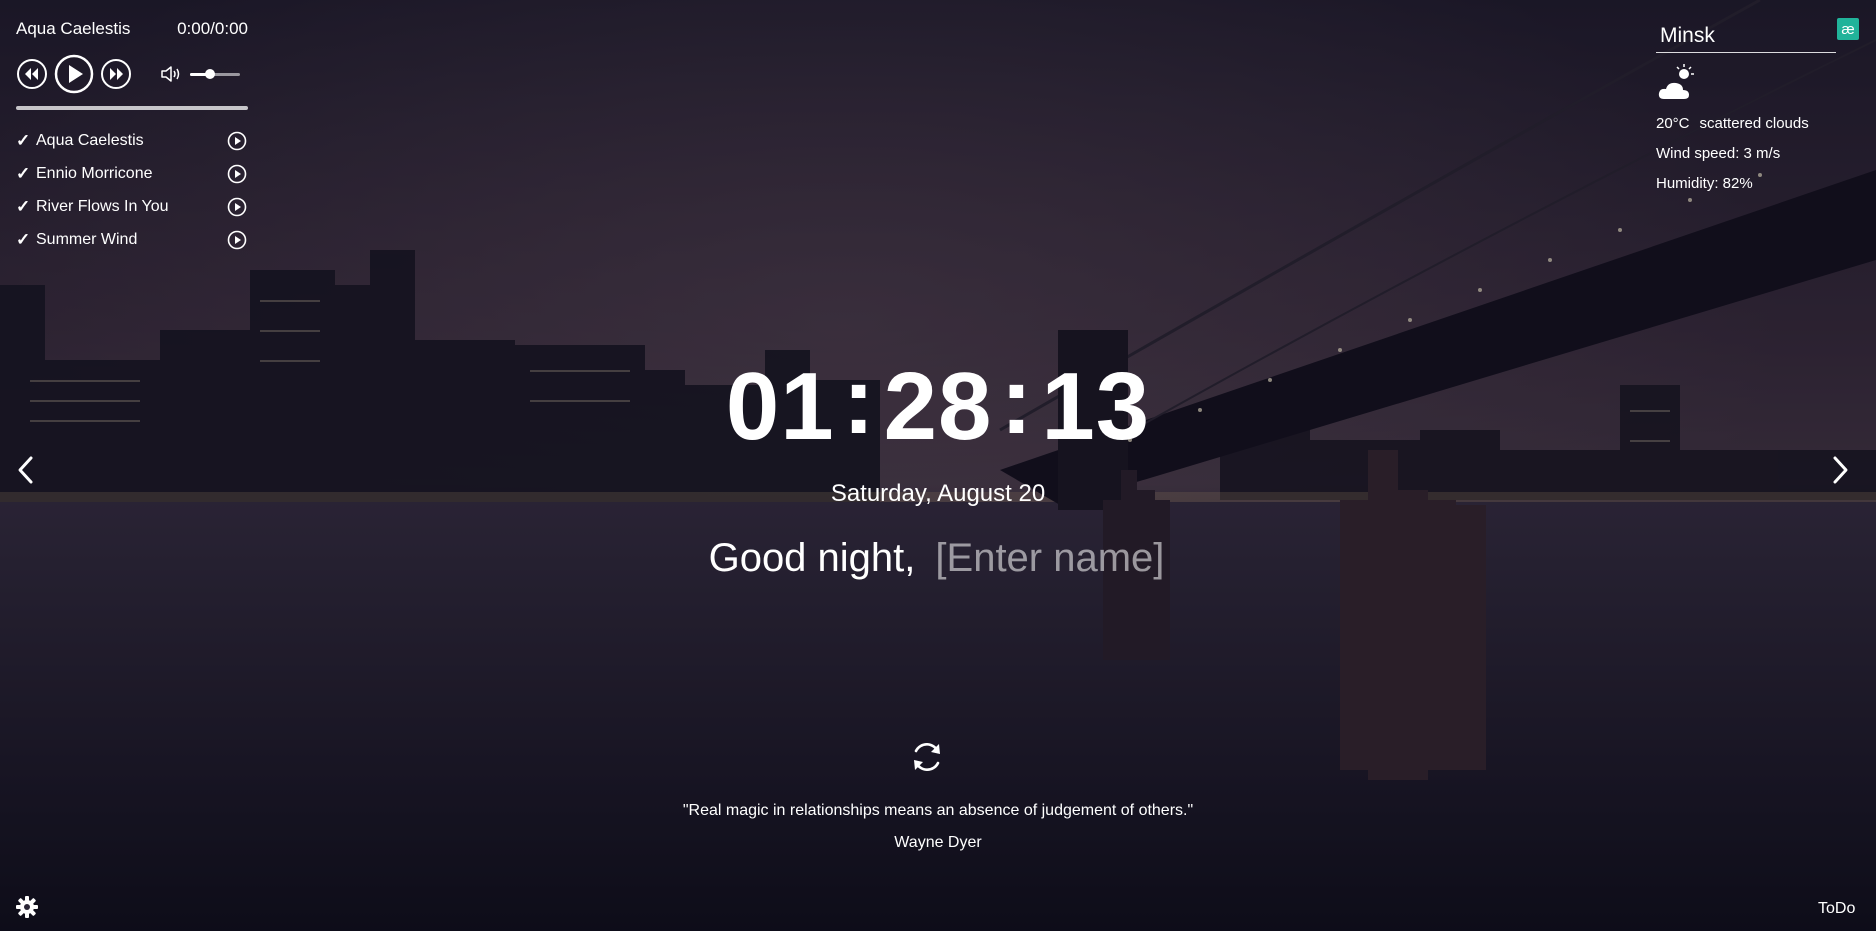  I want to click on playlist-item-title: Ennio Morricone, so click(94, 173).